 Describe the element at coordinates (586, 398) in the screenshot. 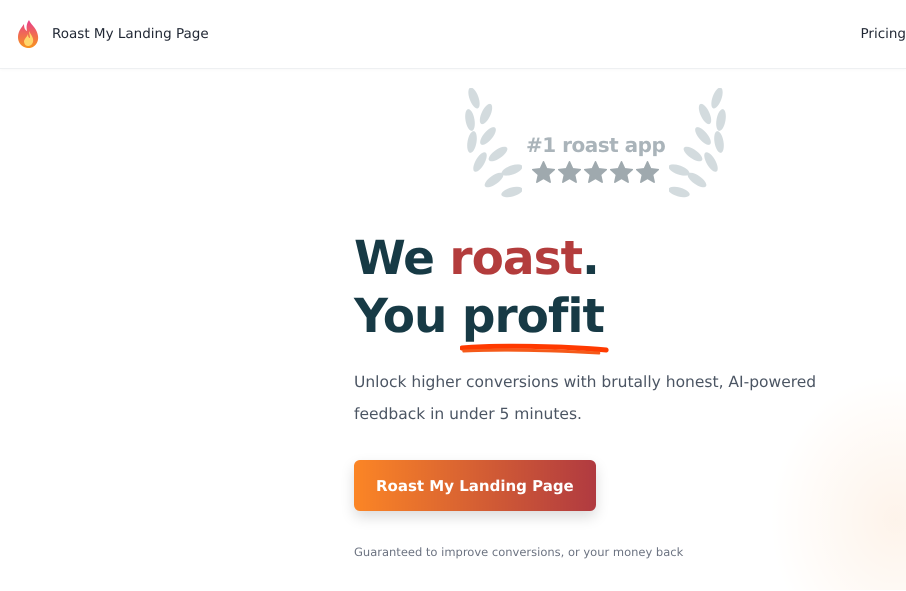

I see `subtitle: Unlock higher conversions with brutally honest, AI-powered feedback in under 5 minutes.` at that location.